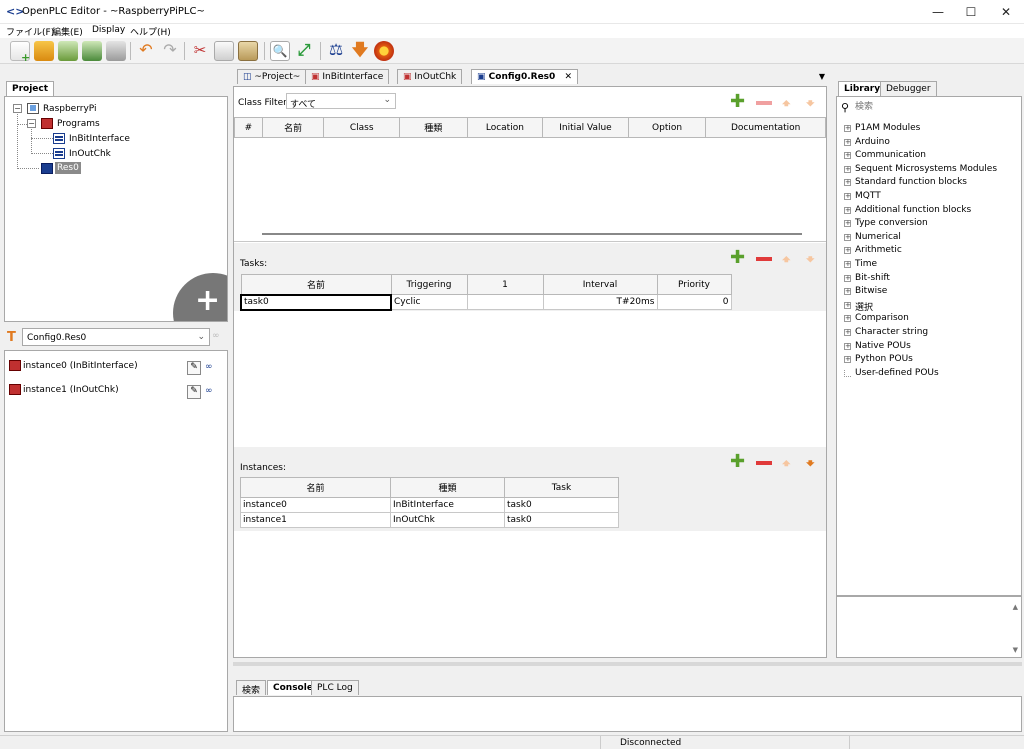 Image resolution: width=1024 pixels, height=749 pixels. I want to click on move-up-button: 🠹, so click(790, 102).